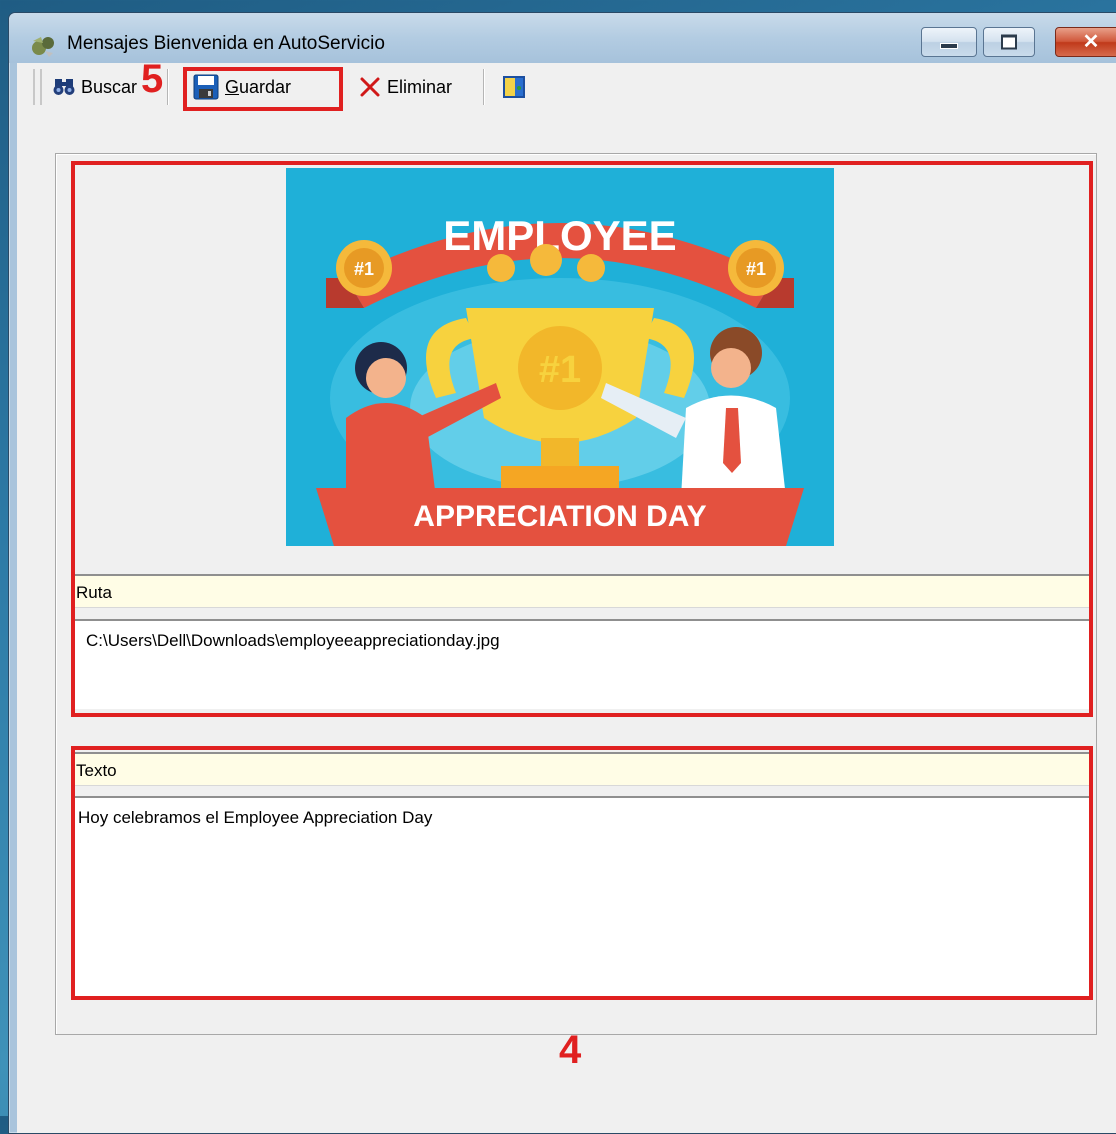 The width and height of the screenshot is (1116, 1134). I want to click on exit-button, so click(517, 87).